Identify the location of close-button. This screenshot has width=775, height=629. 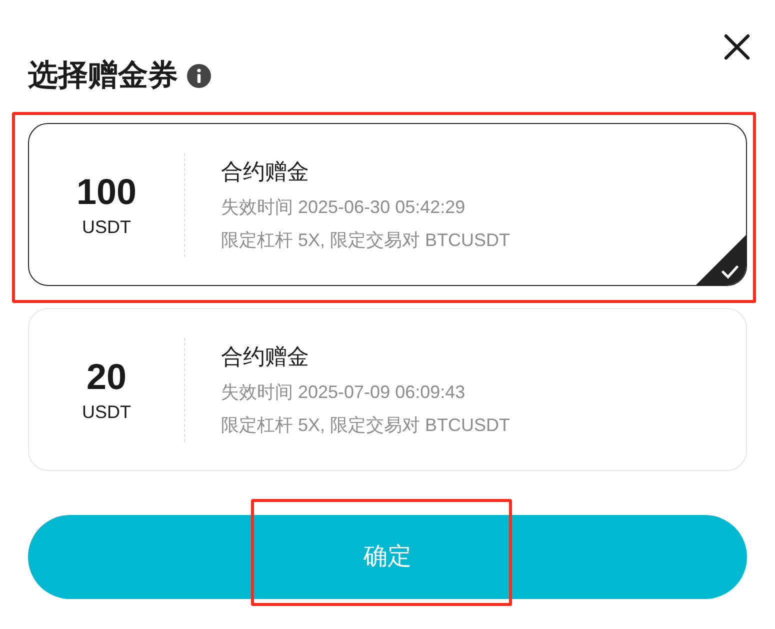
(737, 47).